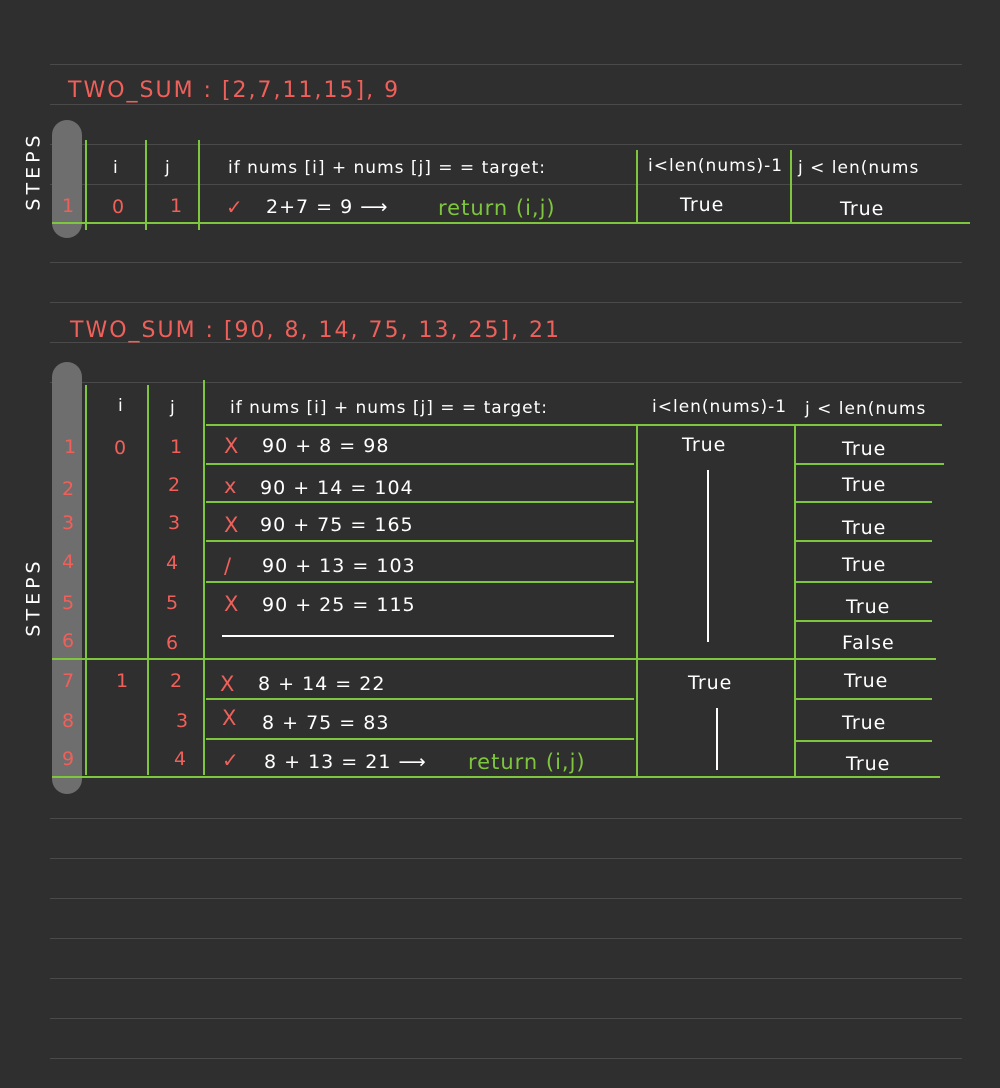  What do you see at coordinates (574, 425) in the screenshot?
I see `table2-hline-header` at bounding box center [574, 425].